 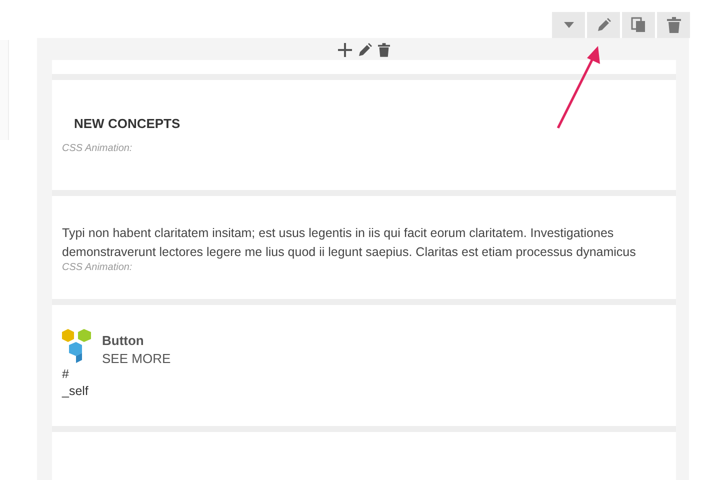 I want to click on add-icon, so click(x=345, y=50).